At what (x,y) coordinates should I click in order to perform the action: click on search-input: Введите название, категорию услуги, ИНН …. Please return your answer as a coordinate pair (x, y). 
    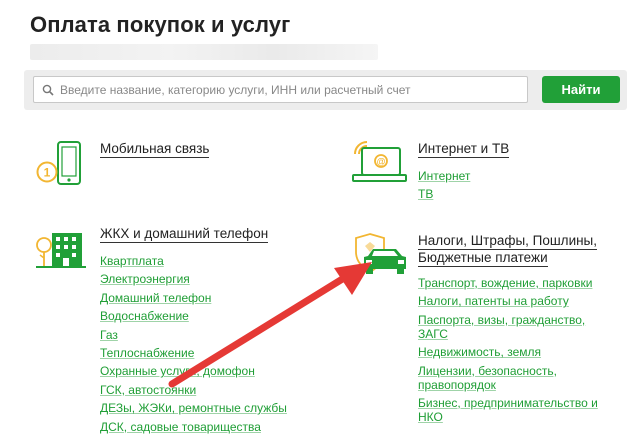
    Looking at the image, I should click on (280, 89).